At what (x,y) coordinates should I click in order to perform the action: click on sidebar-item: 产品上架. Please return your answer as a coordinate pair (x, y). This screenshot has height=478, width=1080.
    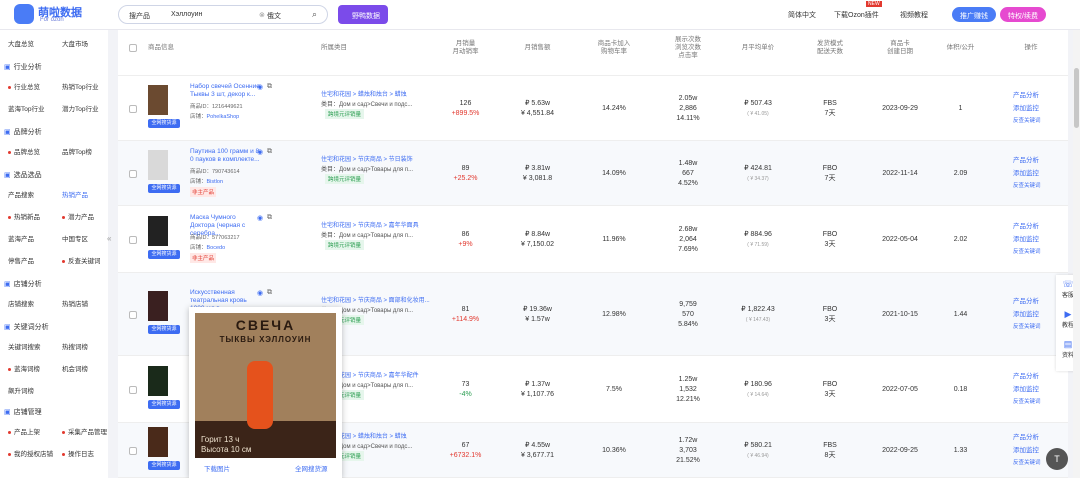
    Looking at the image, I should click on (24, 431).